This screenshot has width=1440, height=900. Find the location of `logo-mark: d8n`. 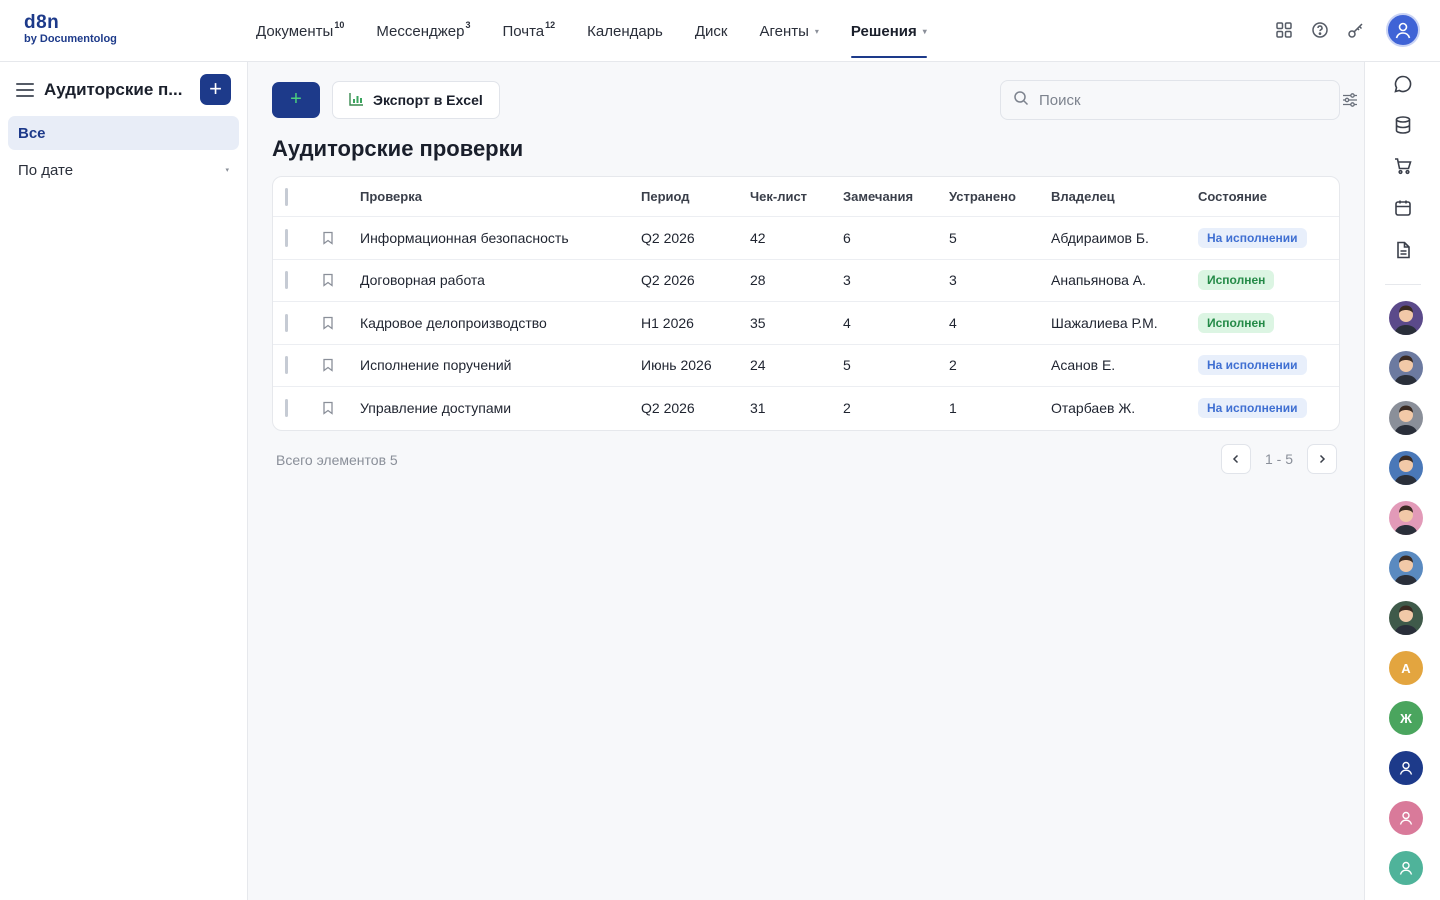

logo-mark: d8n is located at coordinates (42, 22).